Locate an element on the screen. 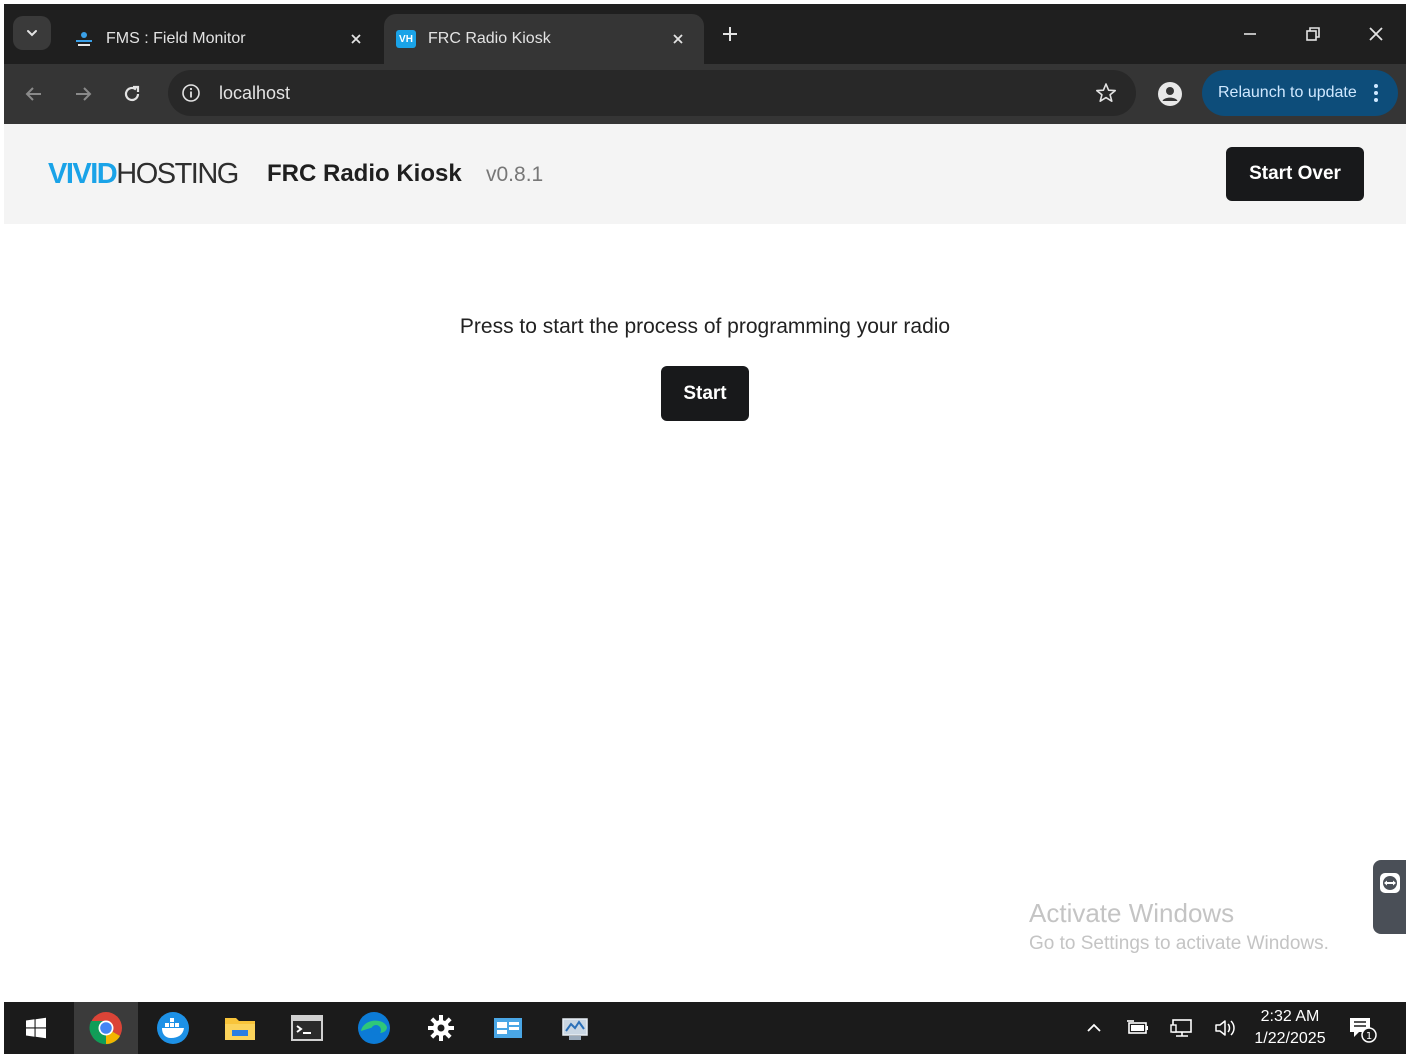 This screenshot has height=1054, width=1415. taskbar-clock: 2:32 AM 1/22/2025 is located at coordinates (1290, 1028).